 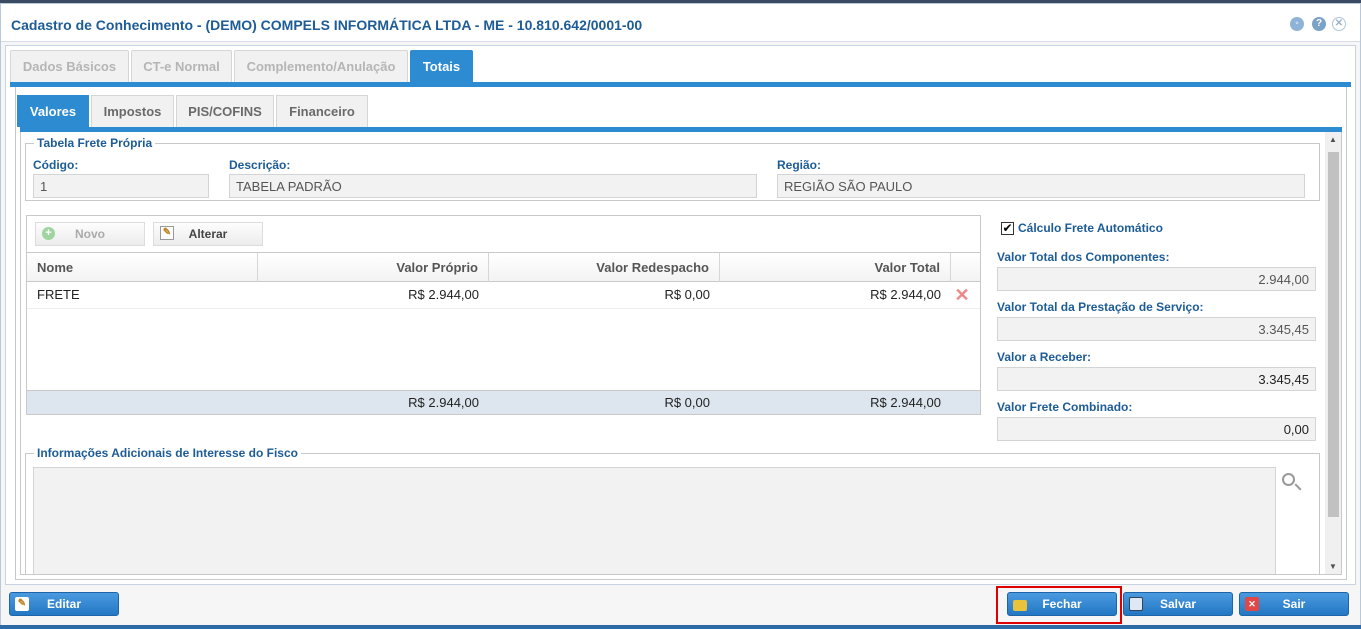 What do you see at coordinates (1292, 483) in the screenshot?
I see `search-icon` at bounding box center [1292, 483].